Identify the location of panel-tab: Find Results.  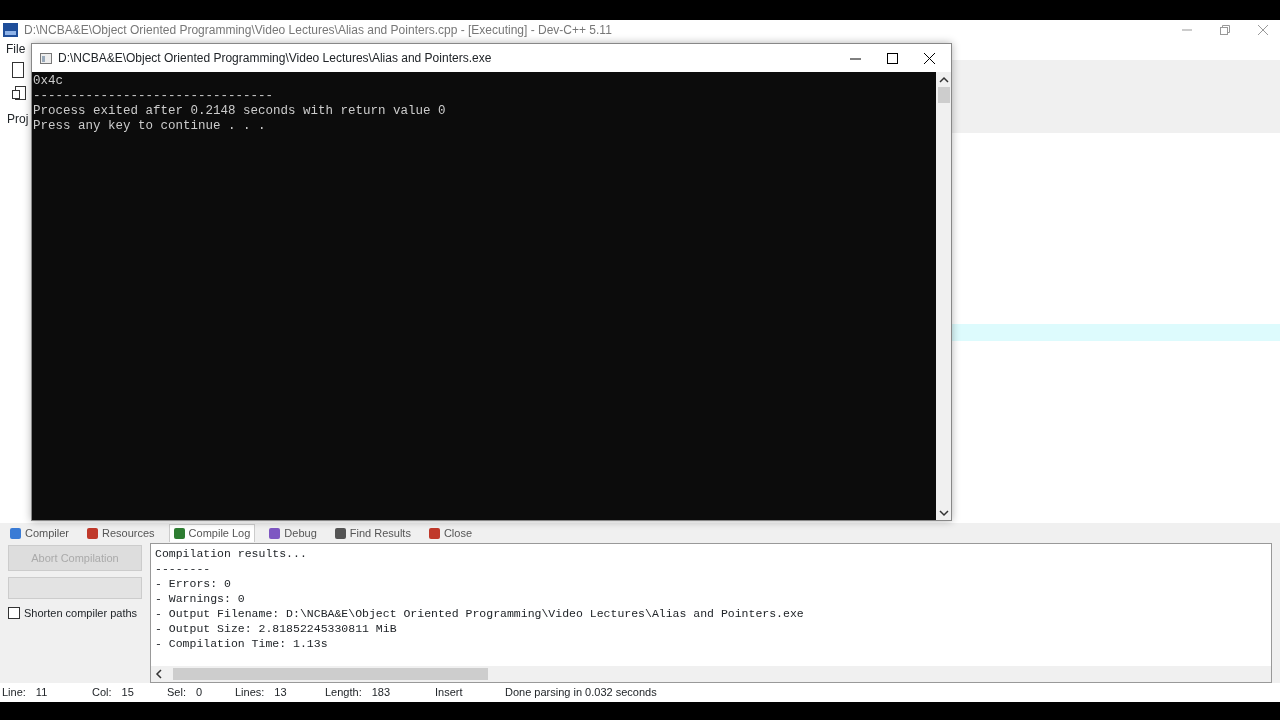
(372, 533).